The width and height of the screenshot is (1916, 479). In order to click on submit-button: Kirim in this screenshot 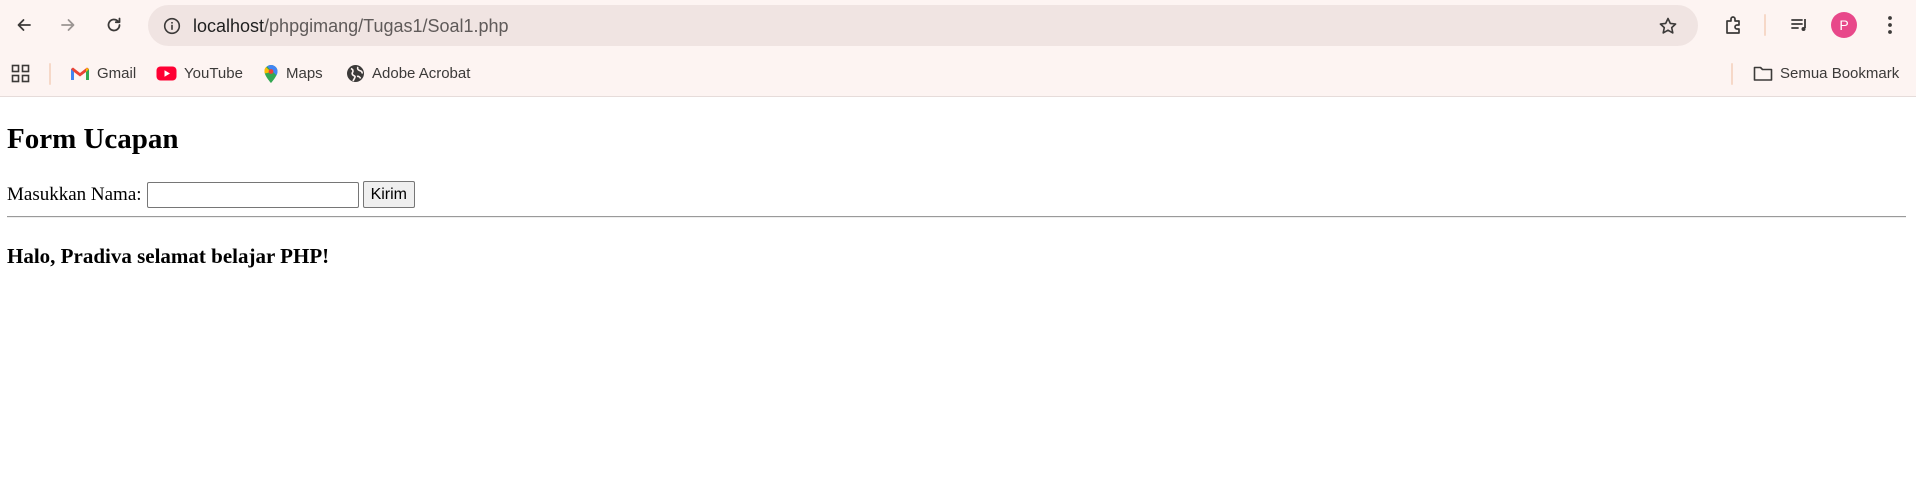, I will do `click(388, 194)`.